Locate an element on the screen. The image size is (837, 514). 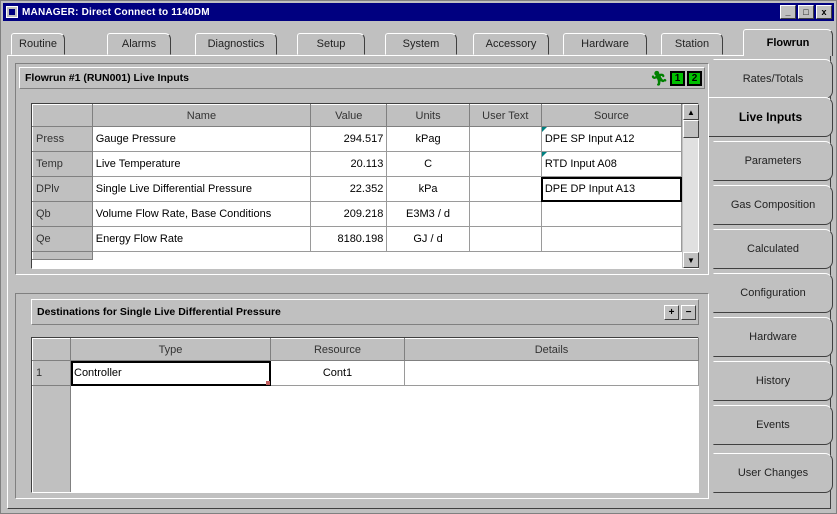
side-tab-events: Events is located at coordinates (773, 425).